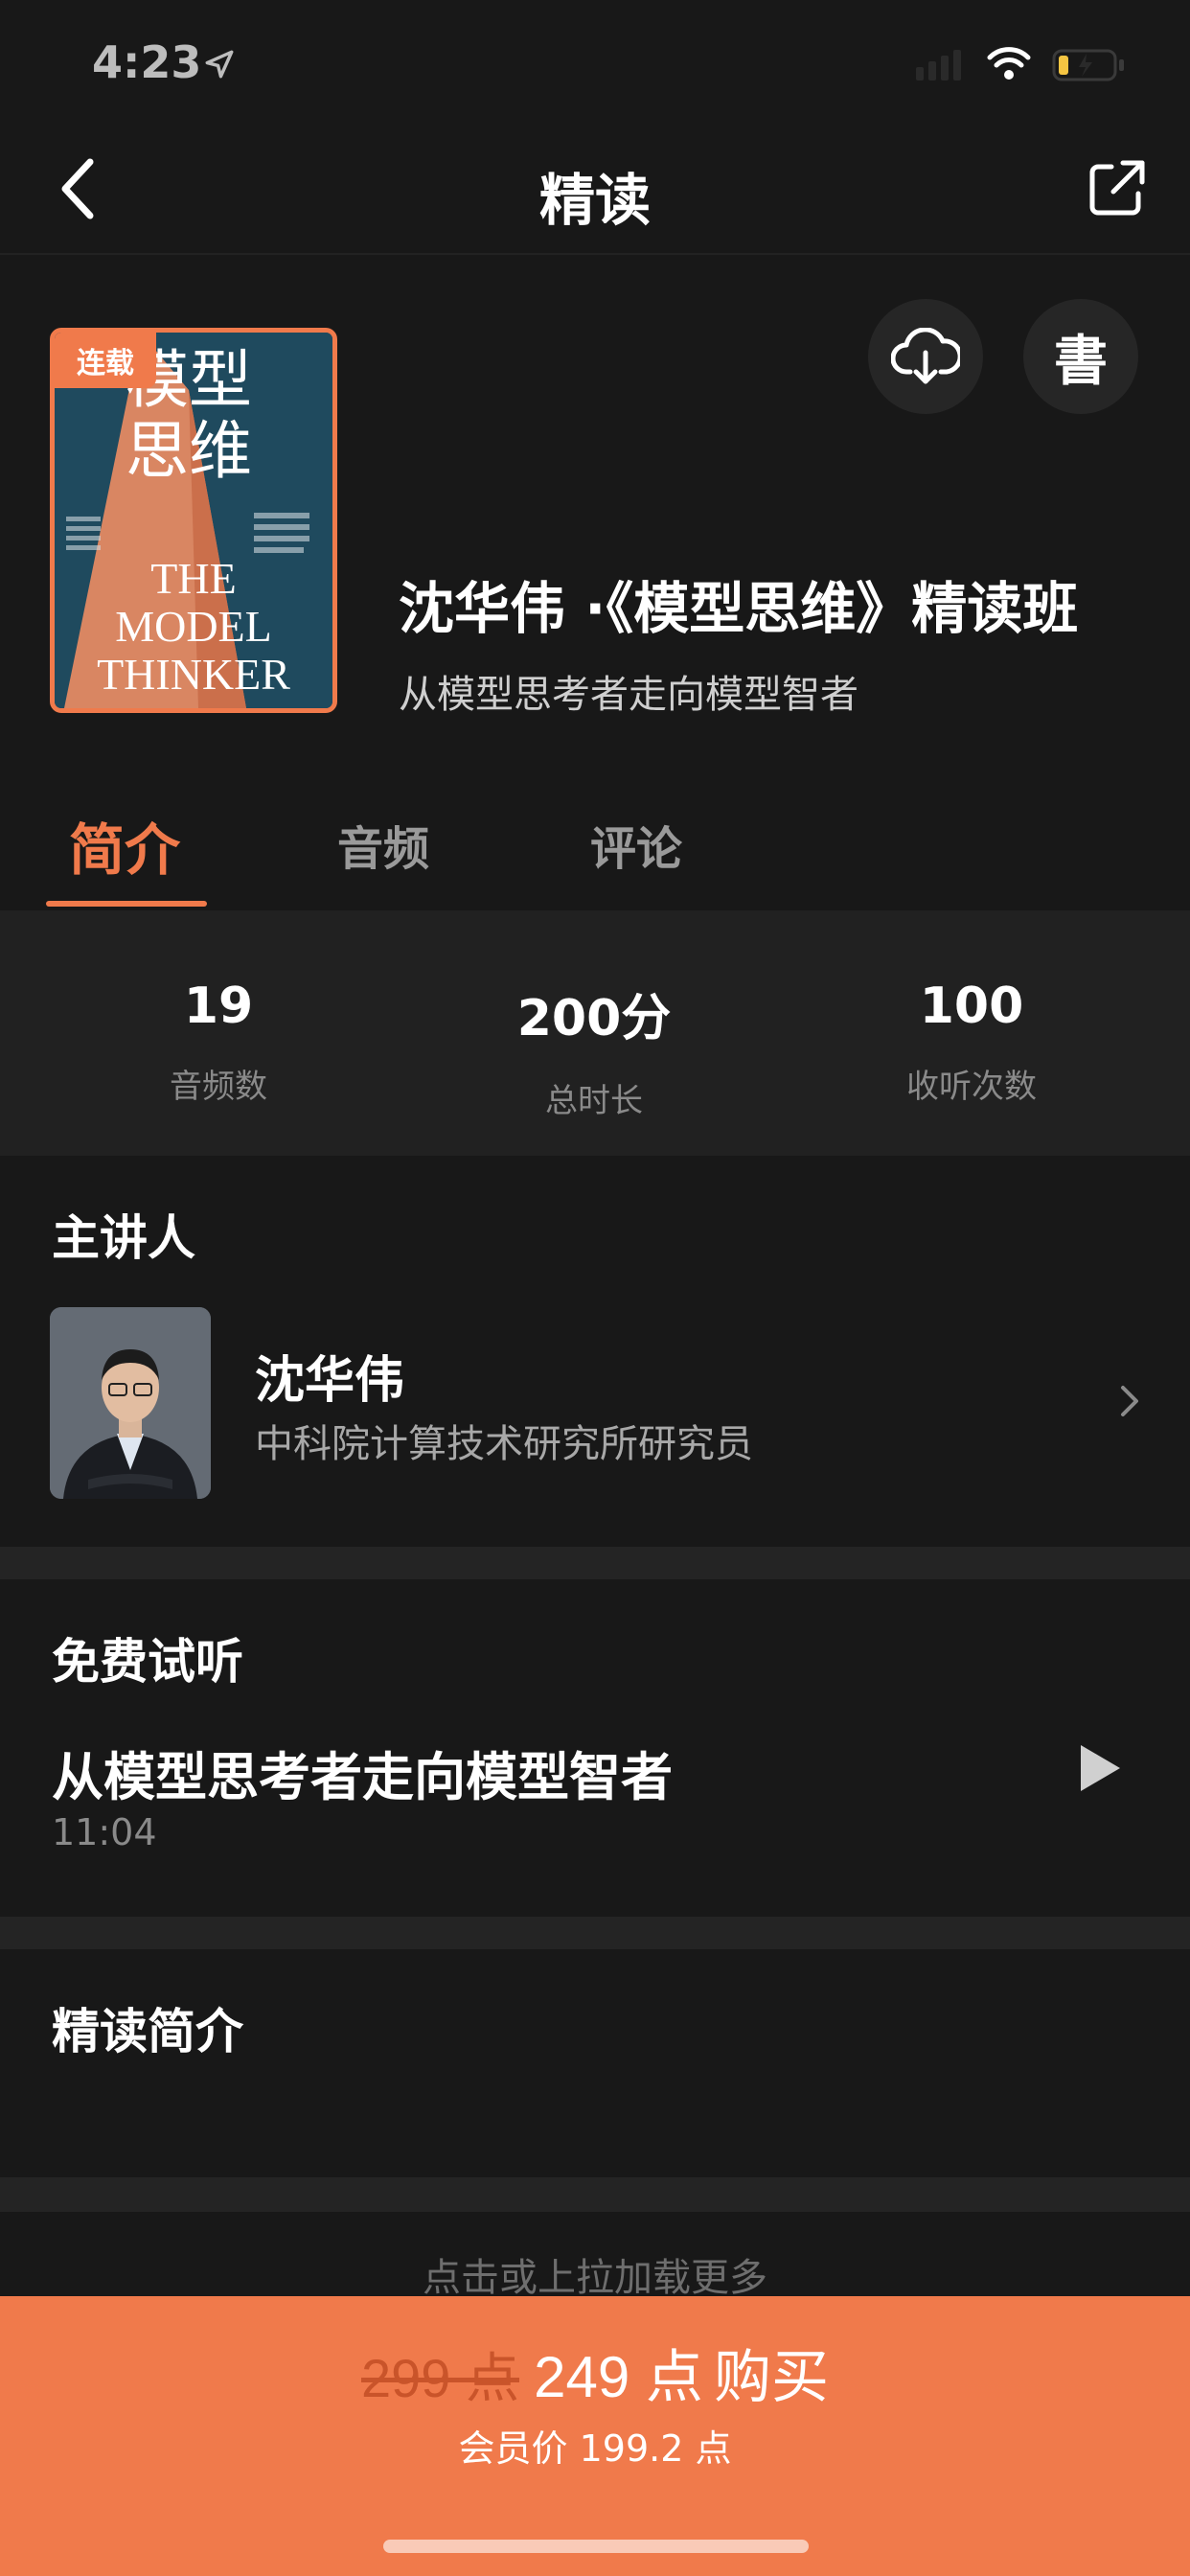  Describe the element at coordinates (1080, 356) in the screenshot. I see `book-button: 書` at that location.